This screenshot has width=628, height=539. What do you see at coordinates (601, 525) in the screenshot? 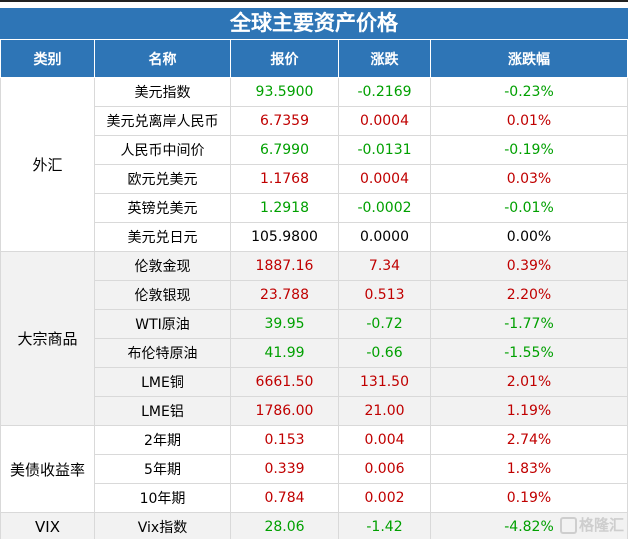
I see `watermark-text: 格隆汇` at bounding box center [601, 525].